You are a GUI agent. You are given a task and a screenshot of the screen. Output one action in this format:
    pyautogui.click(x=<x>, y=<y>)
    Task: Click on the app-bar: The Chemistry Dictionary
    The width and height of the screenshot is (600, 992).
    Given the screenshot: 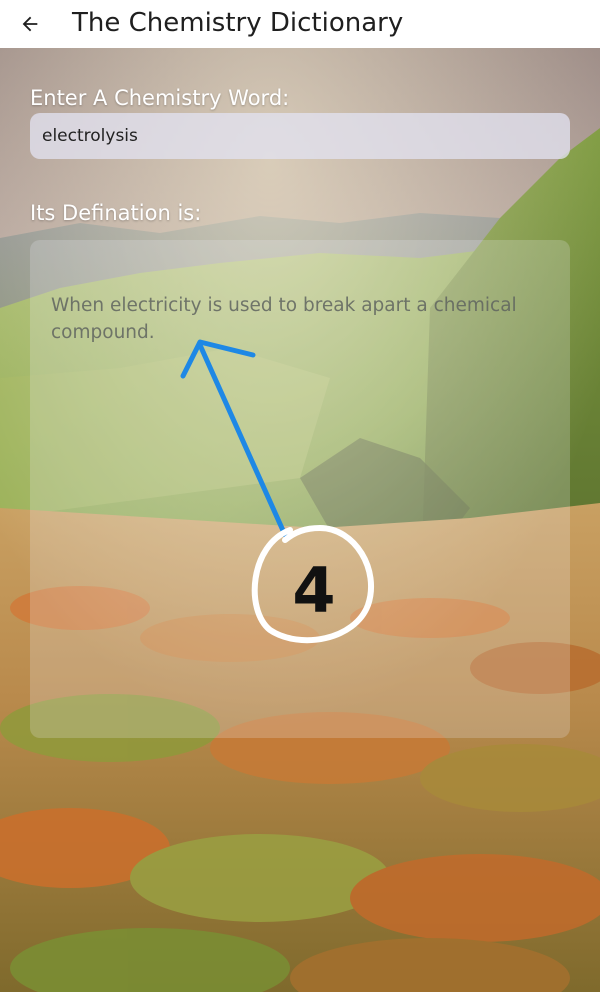 What is the action you would take?
    pyautogui.click(x=300, y=24)
    